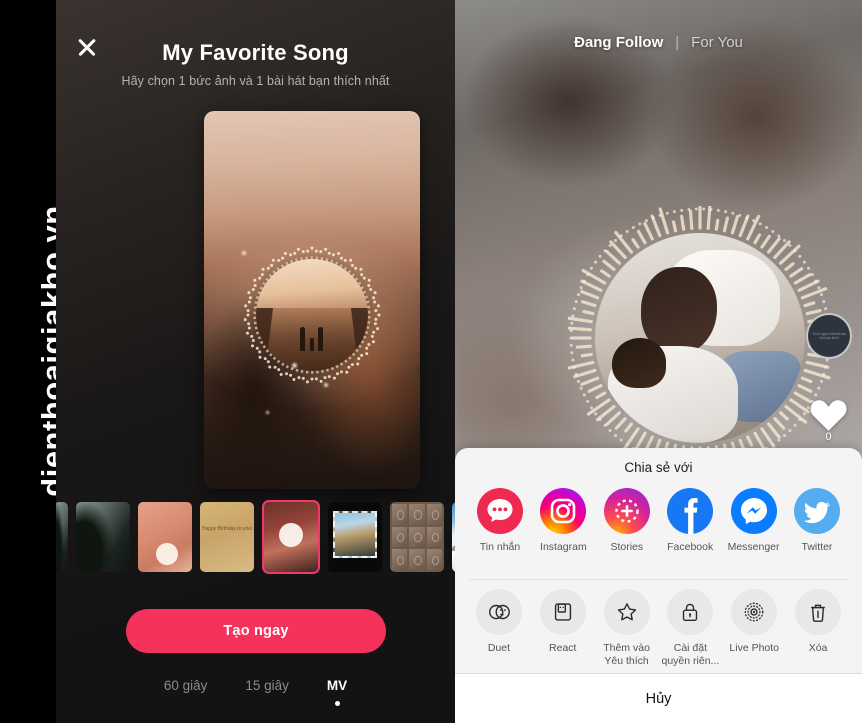 The image size is (862, 723). What do you see at coordinates (828, 414) in the screenshot?
I see `heart-icon` at bounding box center [828, 414].